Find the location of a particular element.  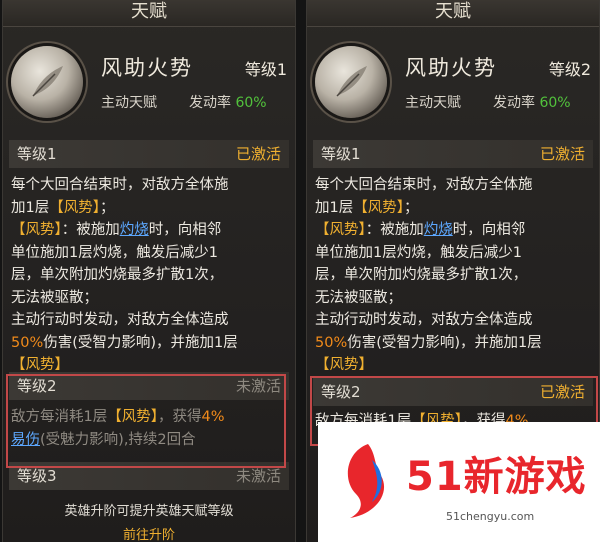

skill-header: 风助火势 等级2 主动天赋 发动率 60% is located at coordinates (453, 80).